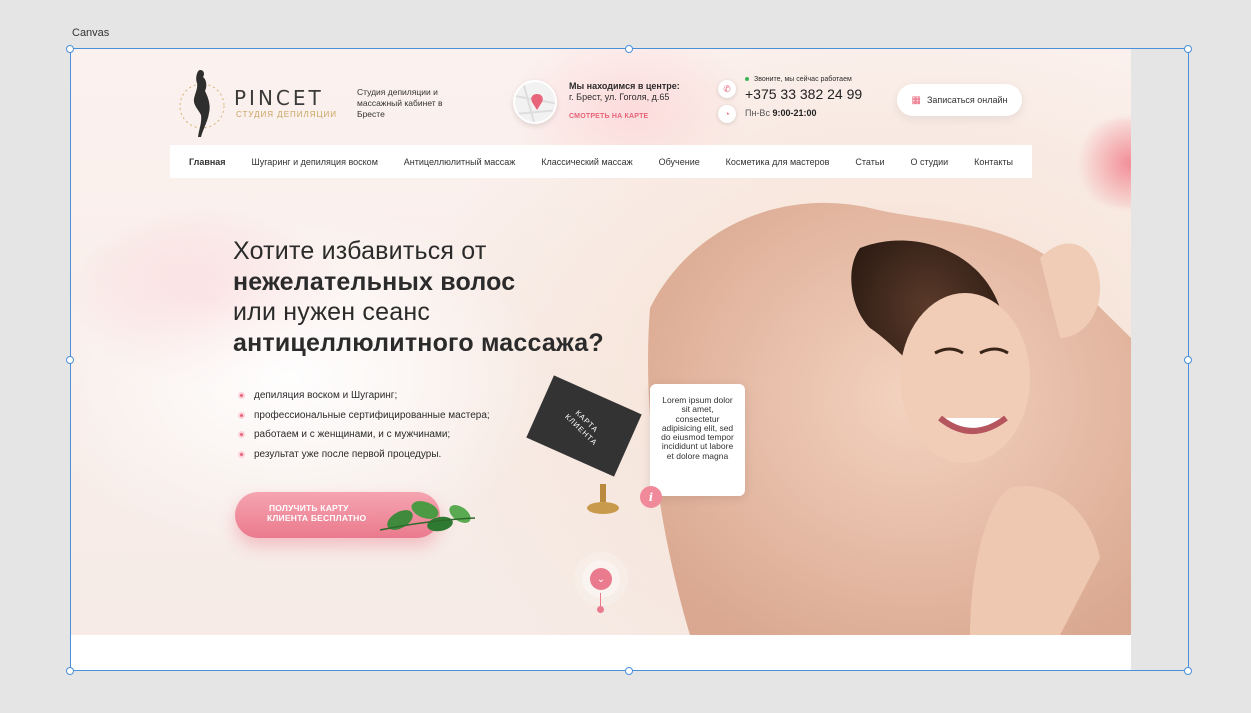 The width and height of the screenshot is (1251, 713). Describe the element at coordinates (1188, 671) in the screenshot. I see `resize-handle-bottom-right` at that location.